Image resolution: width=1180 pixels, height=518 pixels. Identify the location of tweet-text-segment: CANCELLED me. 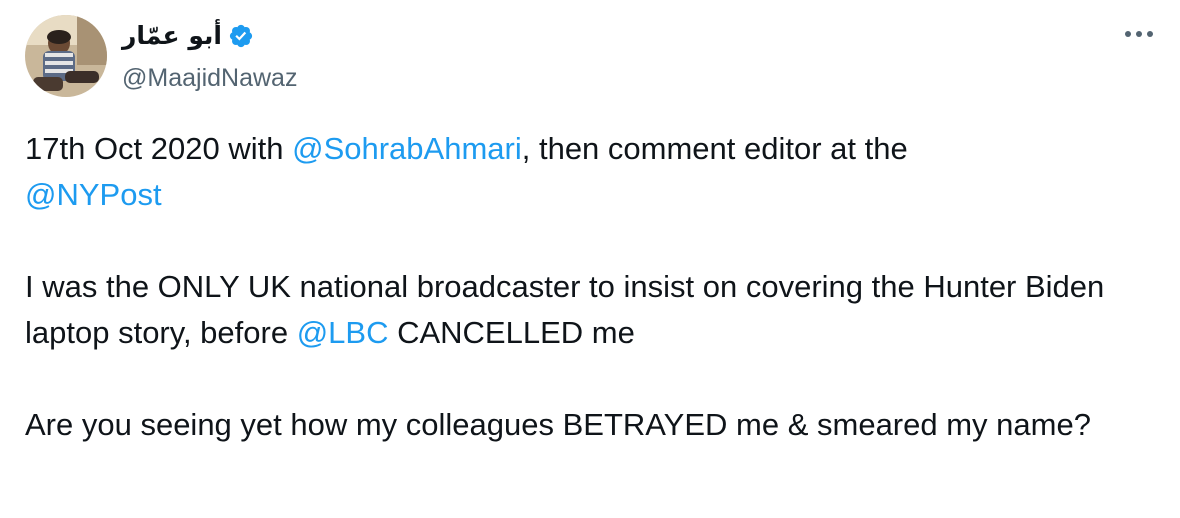
(511, 332).